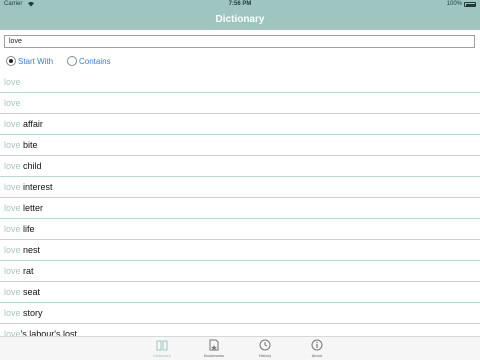  I want to click on page-title: Dictionary, so click(240, 19).